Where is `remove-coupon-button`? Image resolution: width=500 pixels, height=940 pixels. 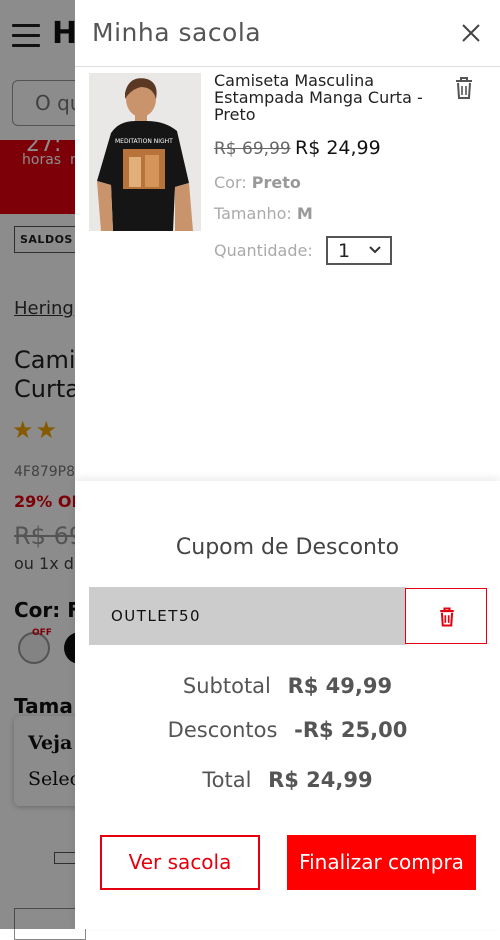
remove-coupon-button is located at coordinates (446, 616).